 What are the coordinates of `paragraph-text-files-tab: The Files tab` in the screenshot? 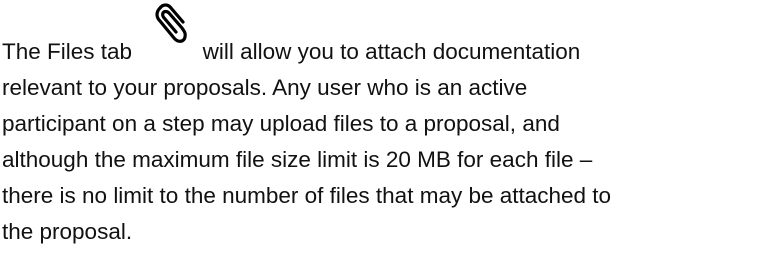 It's located at (67, 51).